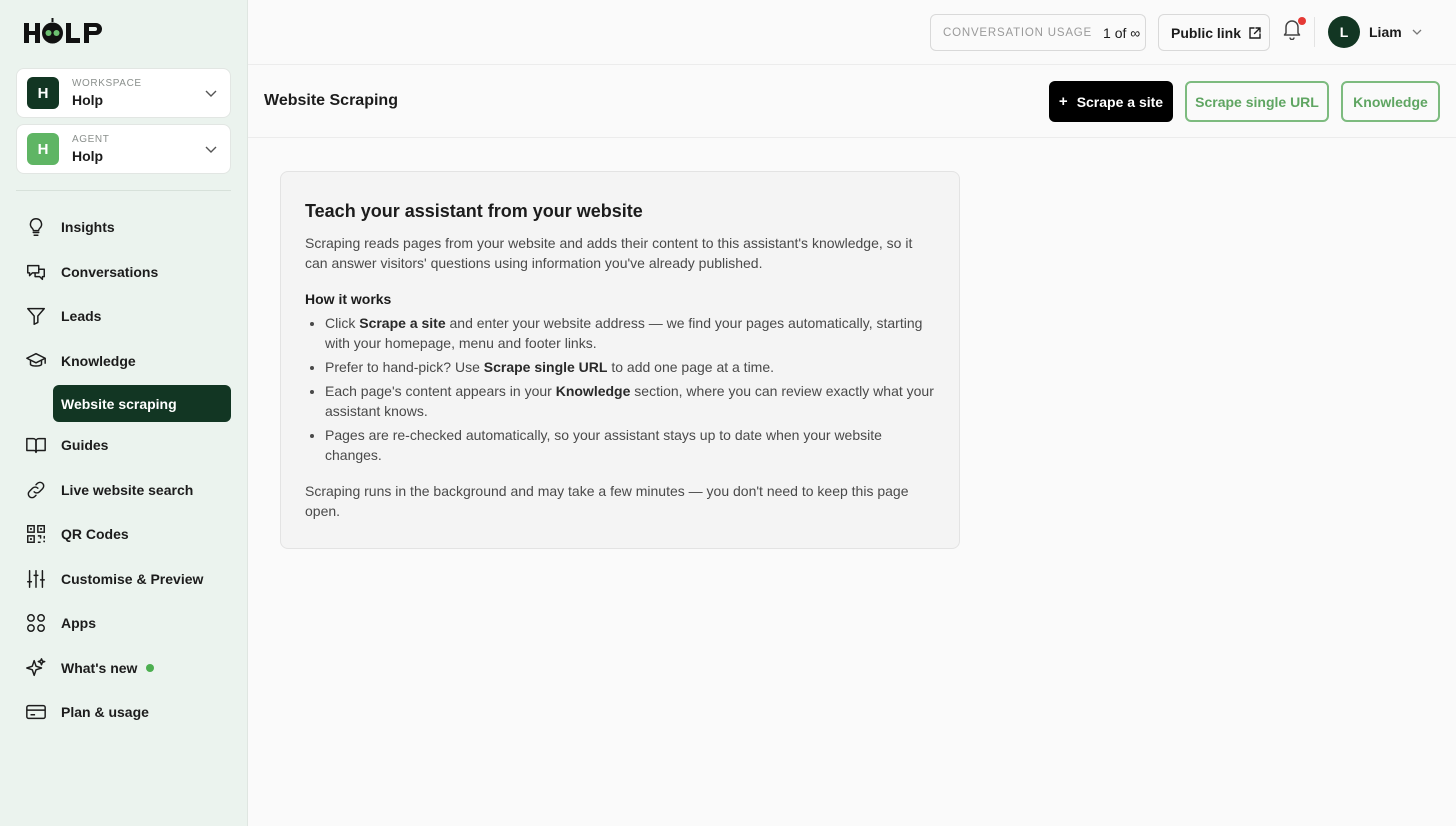  What do you see at coordinates (123, 93) in the screenshot?
I see `workspace-selector: H WORKSPACE Holp` at bounding box center [123, 93].